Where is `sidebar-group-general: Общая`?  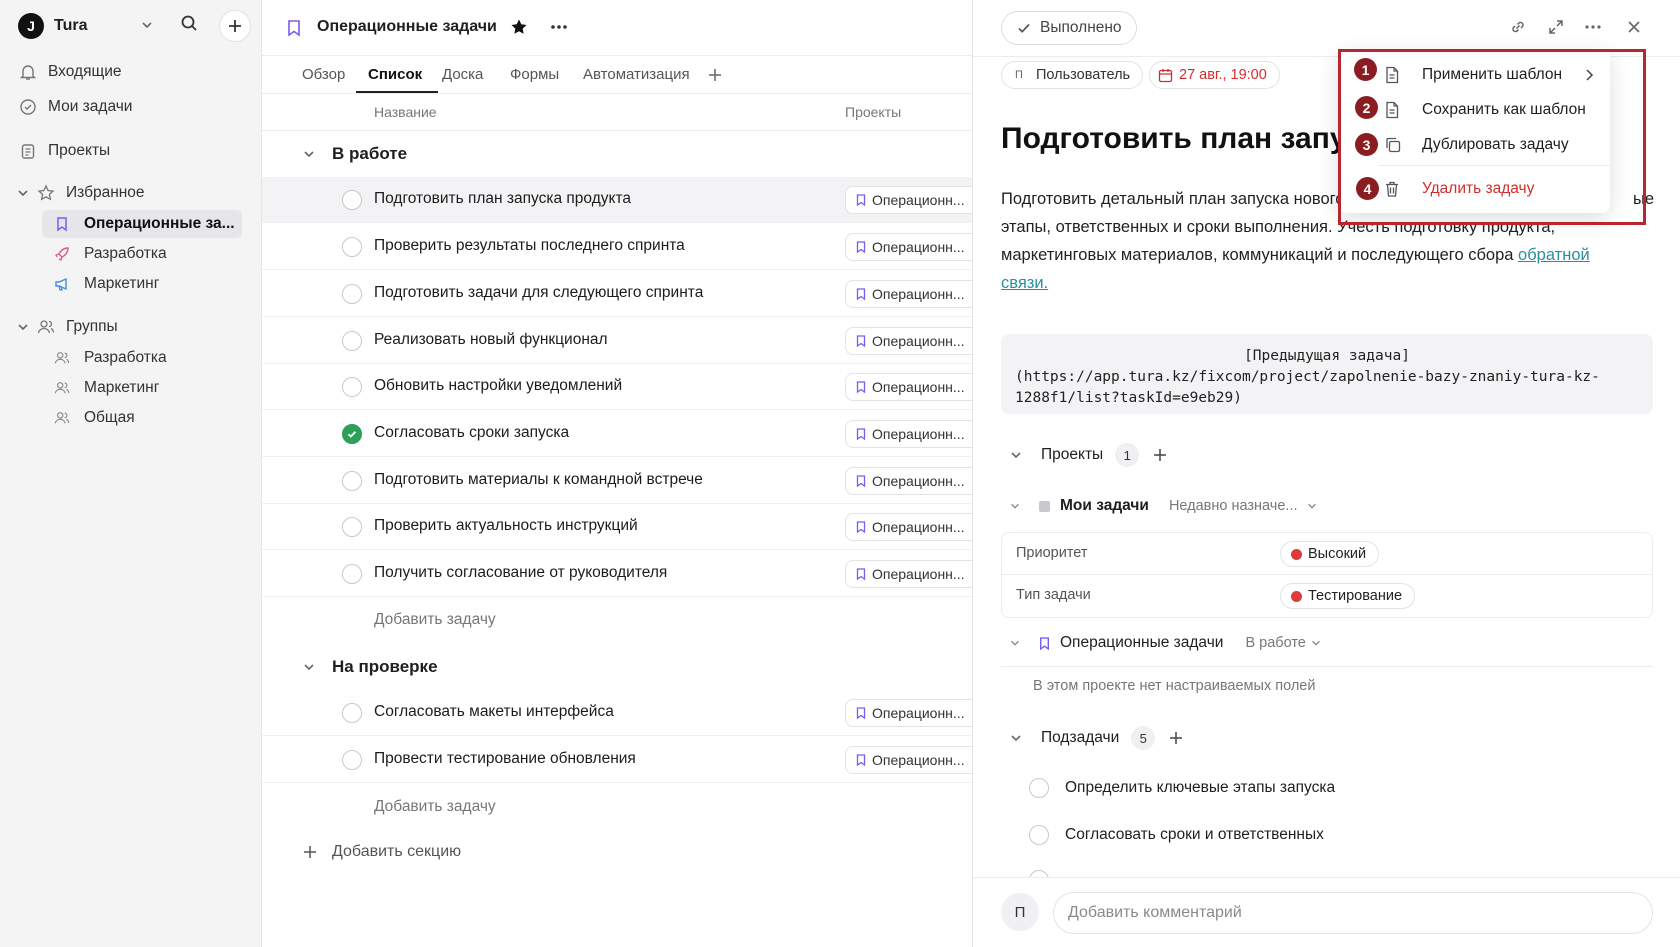
sidebar-group-general: Общая is located at coordinates (142, 418).